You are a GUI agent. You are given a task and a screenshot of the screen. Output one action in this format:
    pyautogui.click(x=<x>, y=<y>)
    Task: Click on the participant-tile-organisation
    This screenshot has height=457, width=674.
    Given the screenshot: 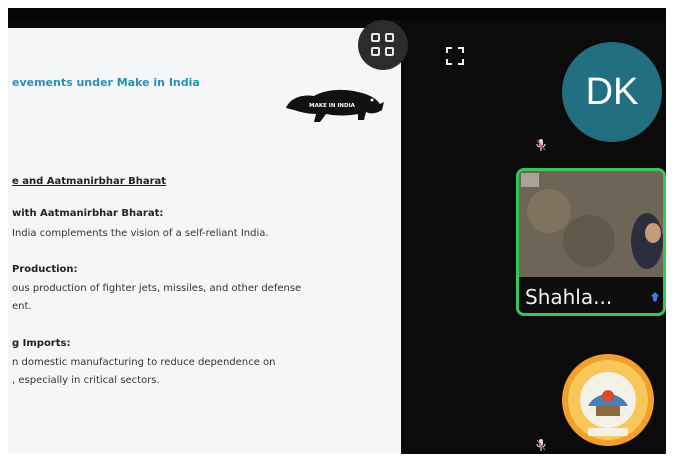 What is the action you would take?
    pyautogui.click(x=592, y=396)
    